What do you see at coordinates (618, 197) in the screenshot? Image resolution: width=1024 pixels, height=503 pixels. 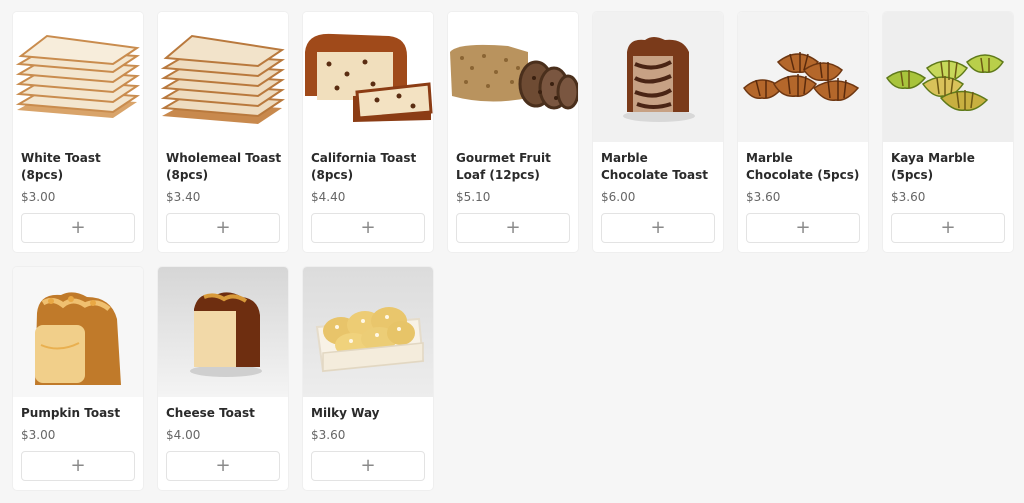 I see `product-price: $6.00` at bounding box center [618, 197].